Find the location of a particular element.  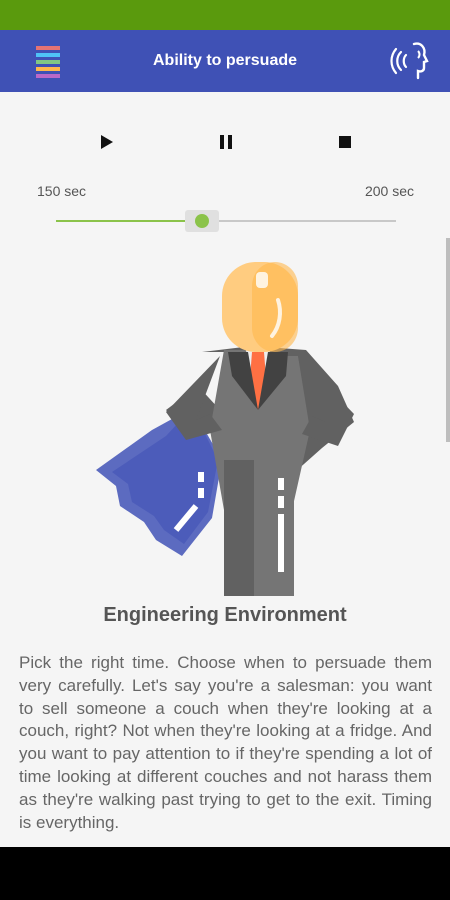

pause-button is located at coordinates (226, 143).